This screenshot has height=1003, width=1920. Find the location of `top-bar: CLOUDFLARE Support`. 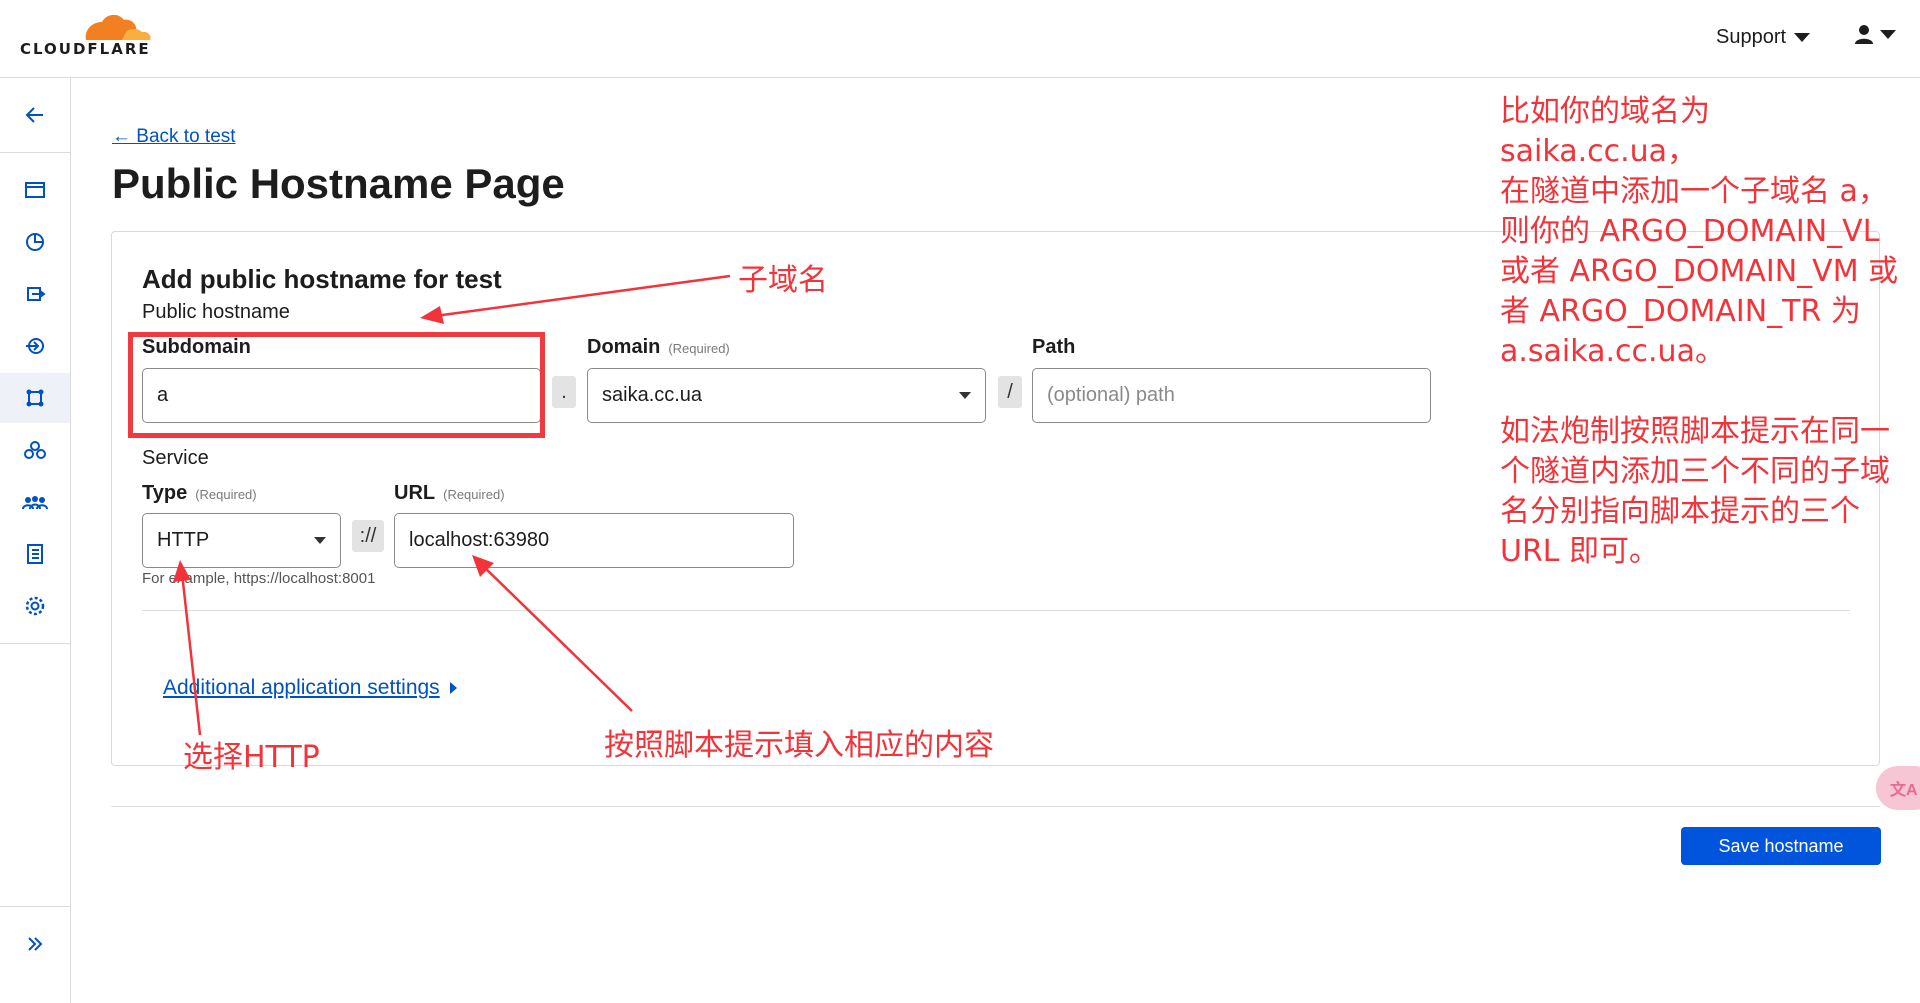

top-bar: CLOUDFLARE Support is located at coordinates (960, 39).